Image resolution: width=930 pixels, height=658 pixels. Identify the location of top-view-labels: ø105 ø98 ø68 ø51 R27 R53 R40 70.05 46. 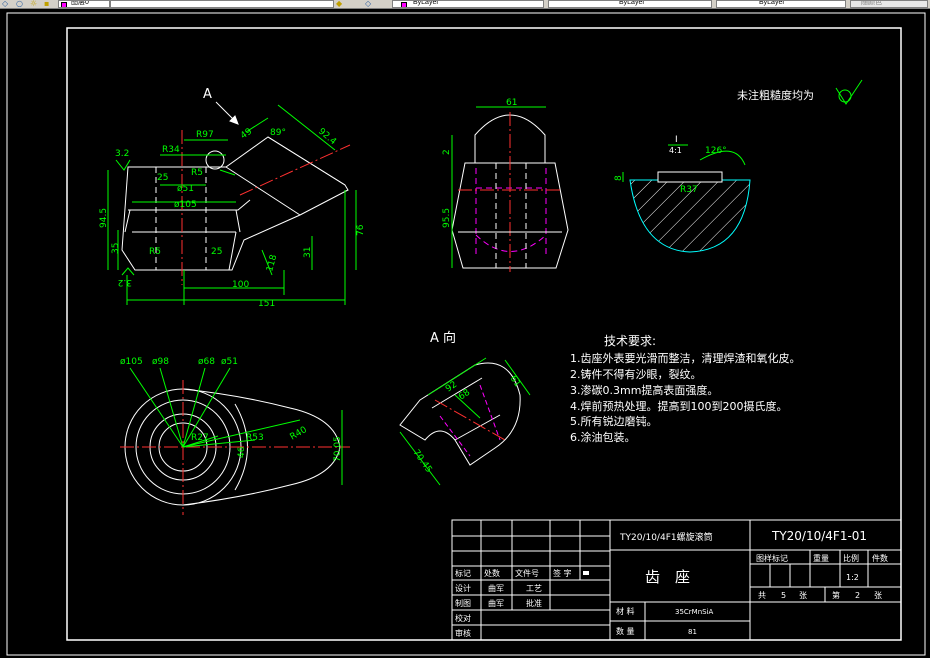
(231, 409).